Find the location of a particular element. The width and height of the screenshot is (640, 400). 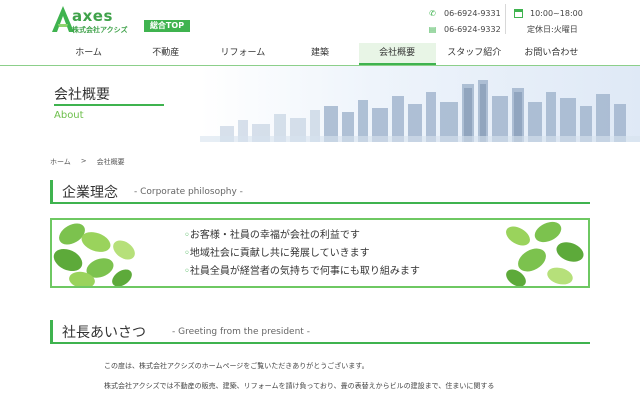

fax-row: ▤ 06-6924-9332 is located at coordinates (466, 29).